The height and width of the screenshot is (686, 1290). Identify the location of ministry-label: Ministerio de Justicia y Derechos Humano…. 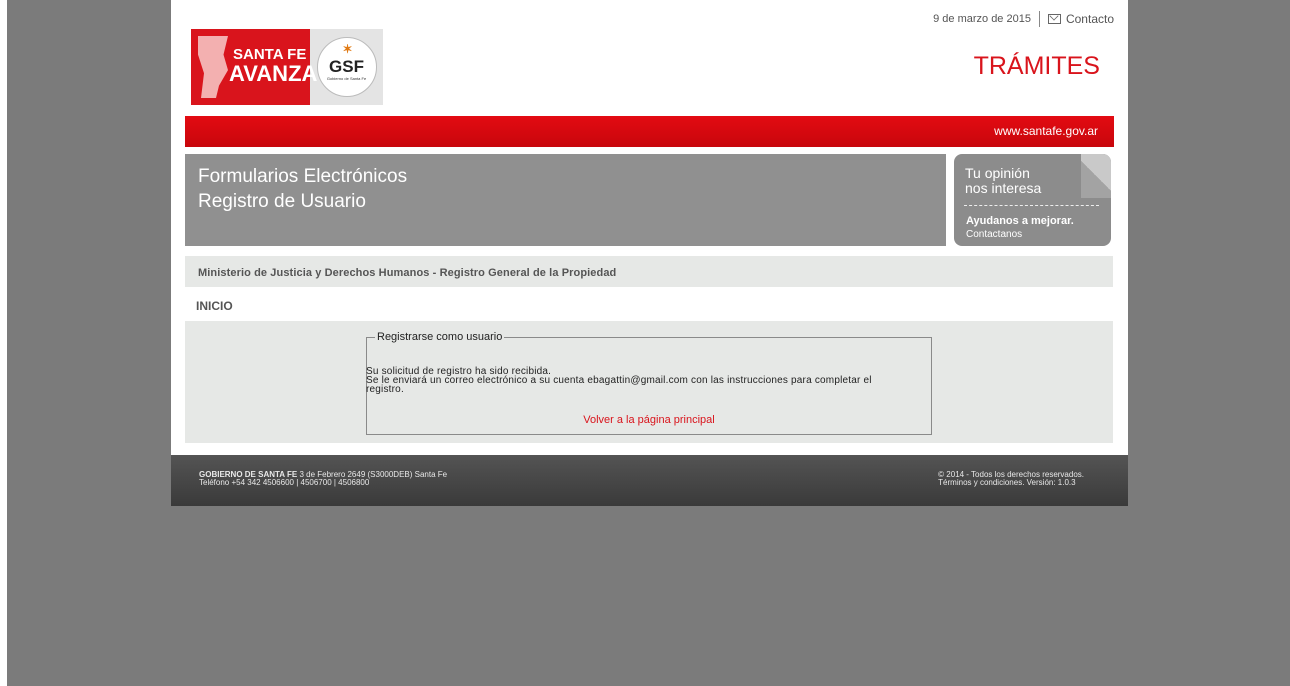
(407, 273).